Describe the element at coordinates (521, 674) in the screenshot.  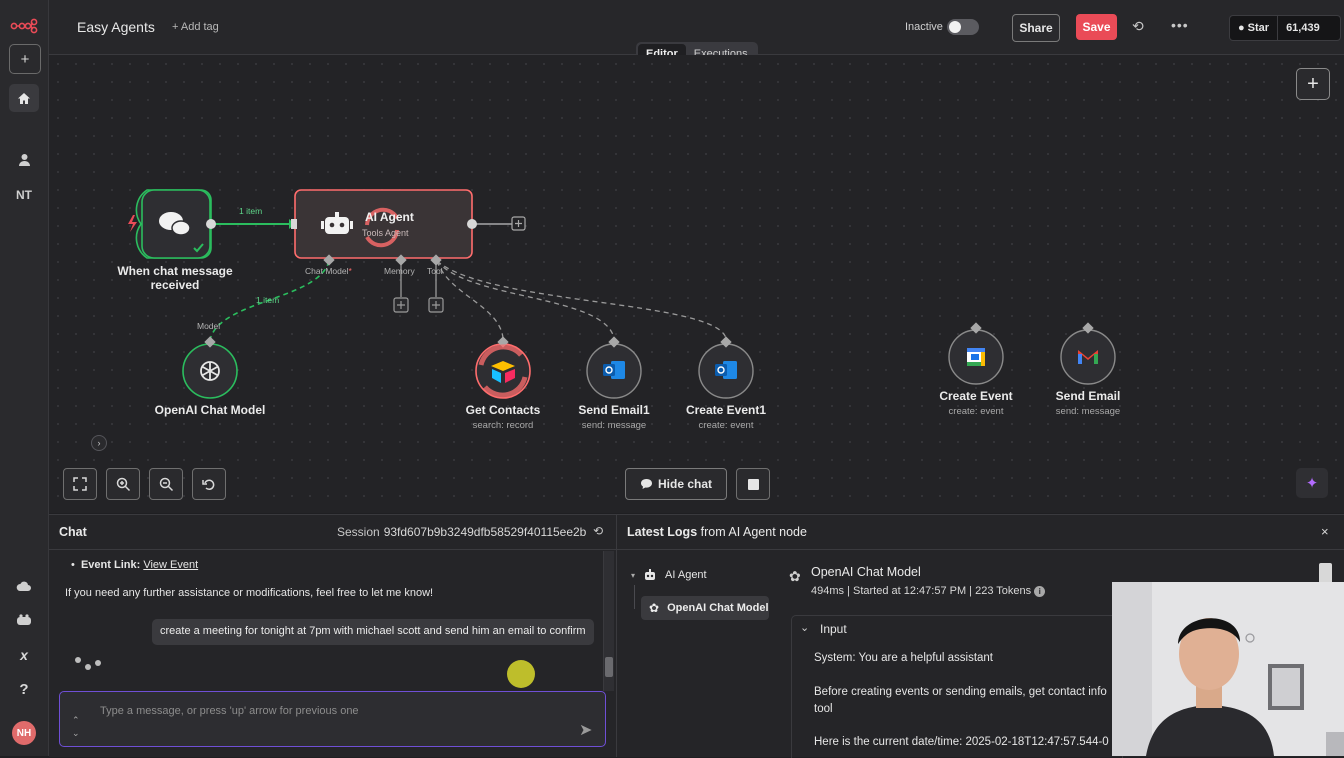
I see `cursor-highlight` at that location.